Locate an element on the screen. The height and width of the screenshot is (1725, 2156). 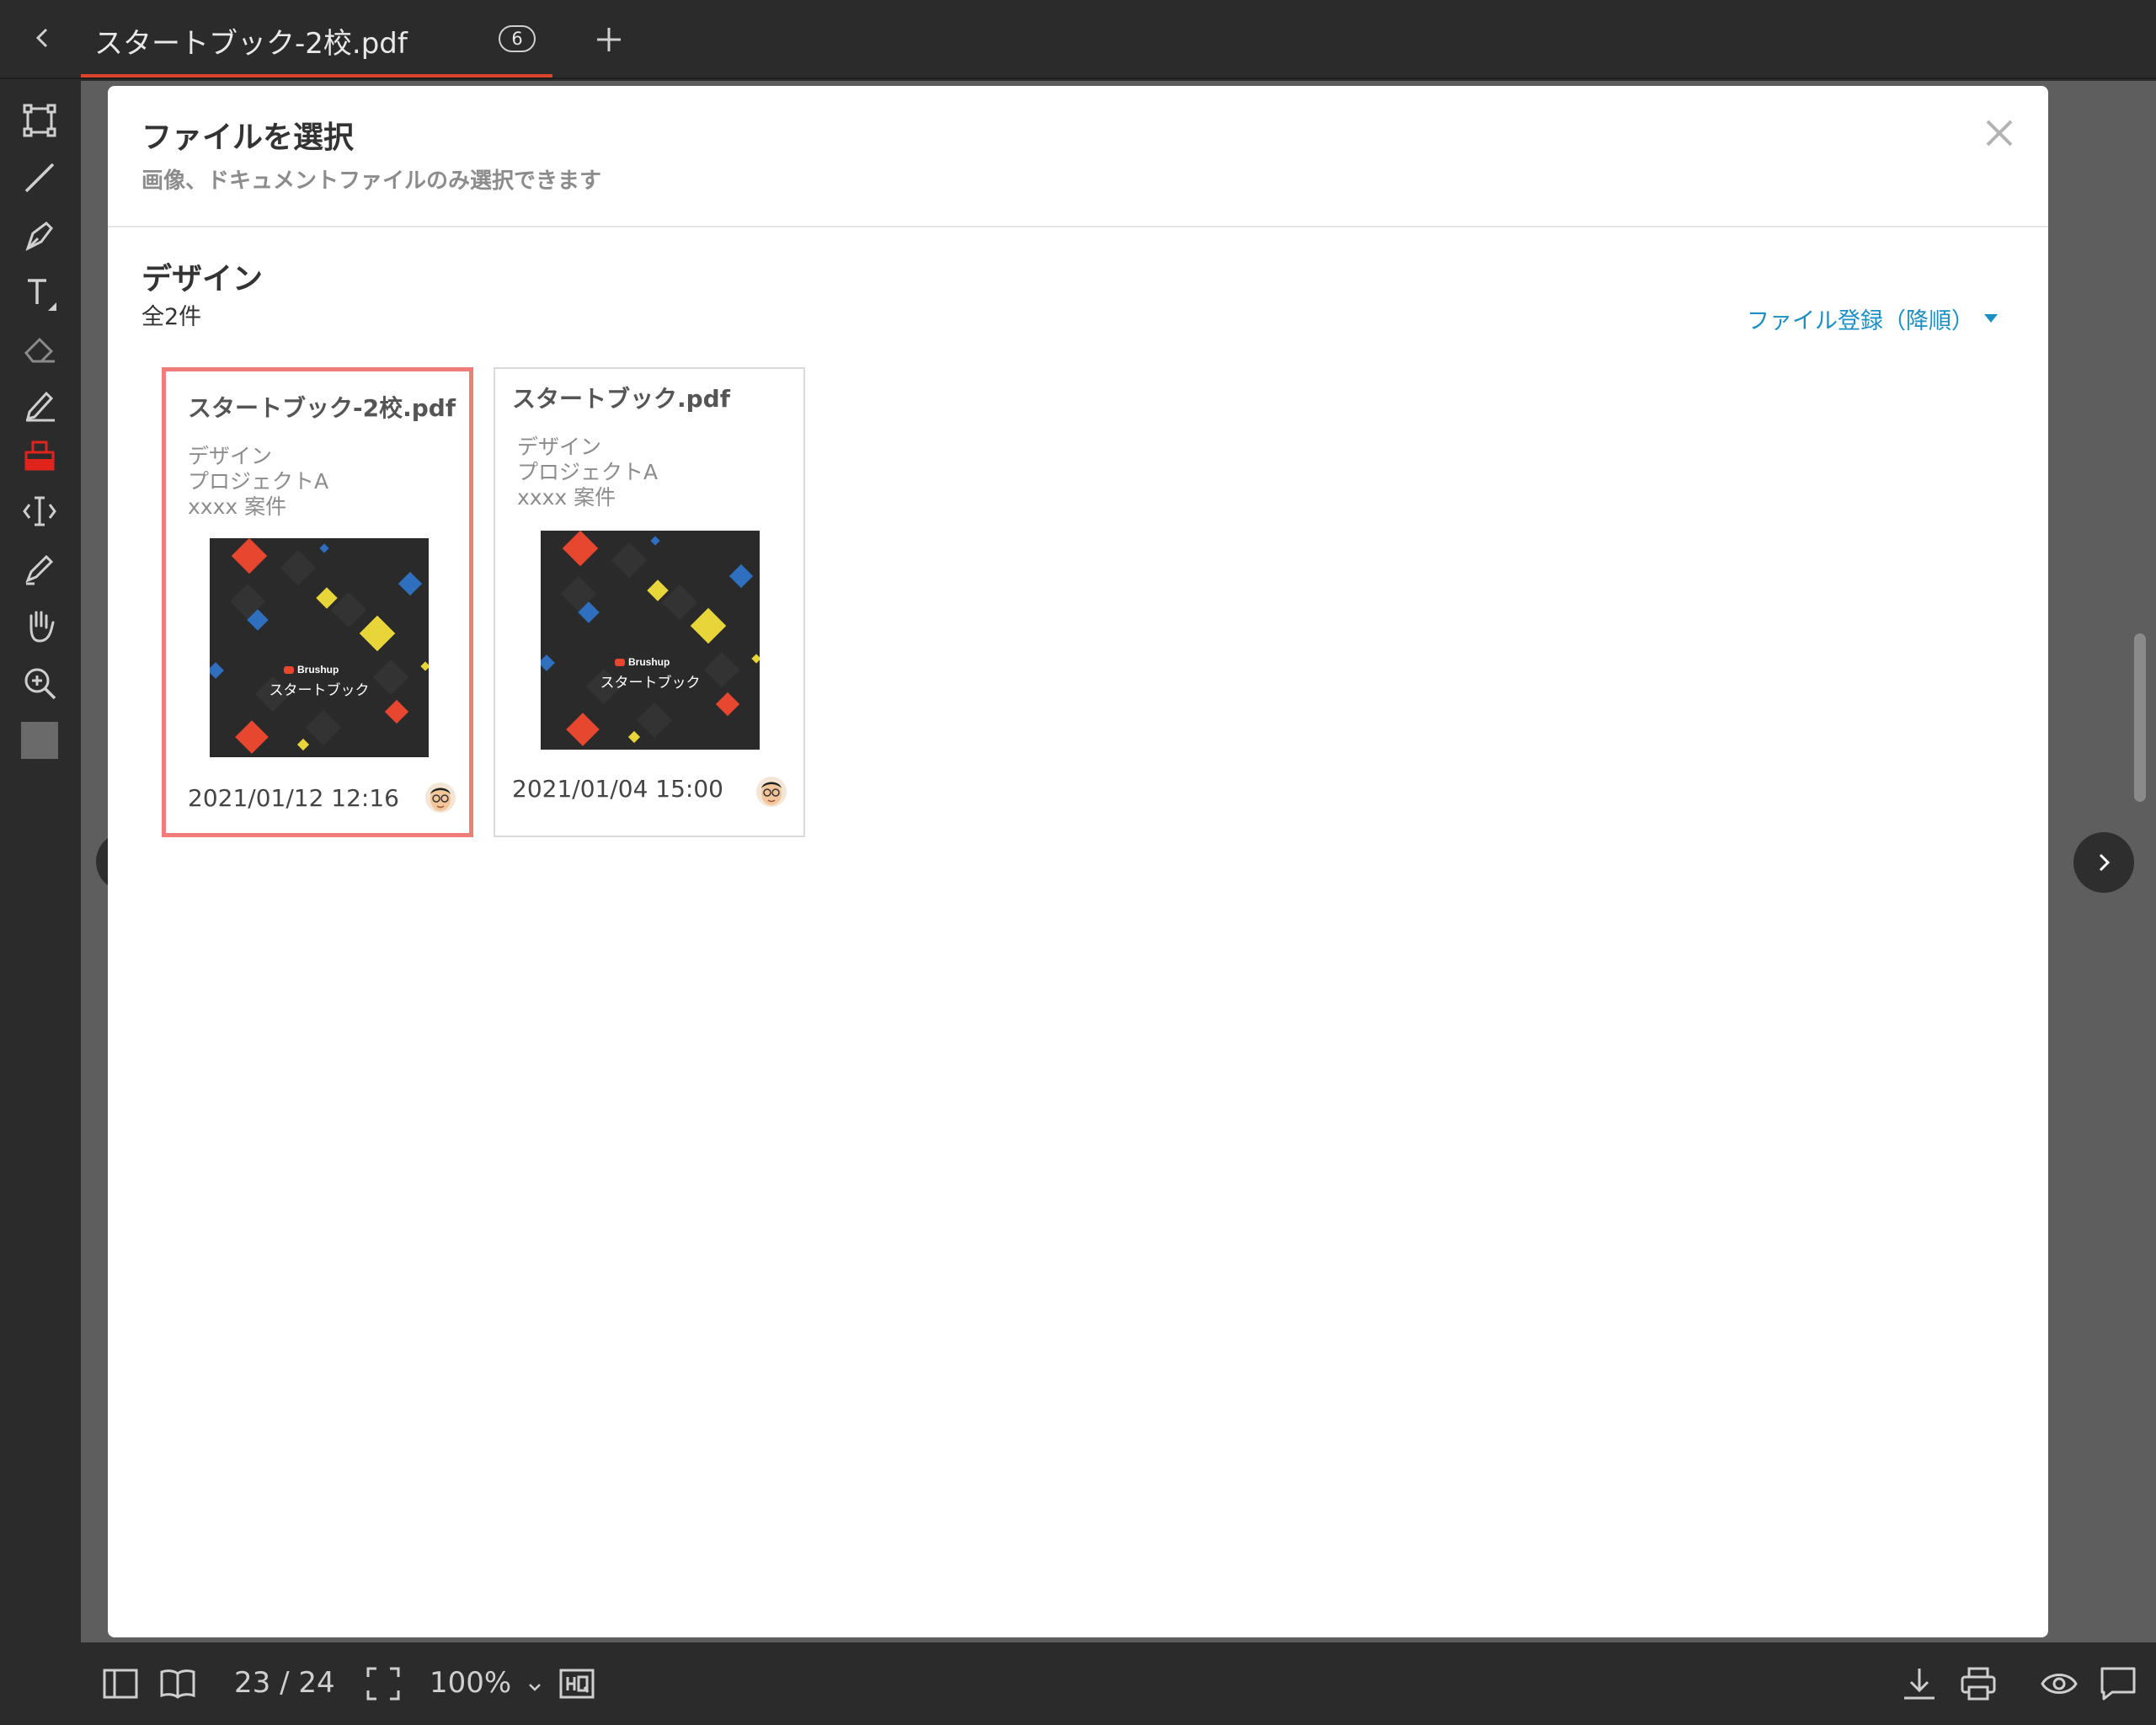
file-date: 2021/01/04 15:00 is located at coordinates (617, 789).